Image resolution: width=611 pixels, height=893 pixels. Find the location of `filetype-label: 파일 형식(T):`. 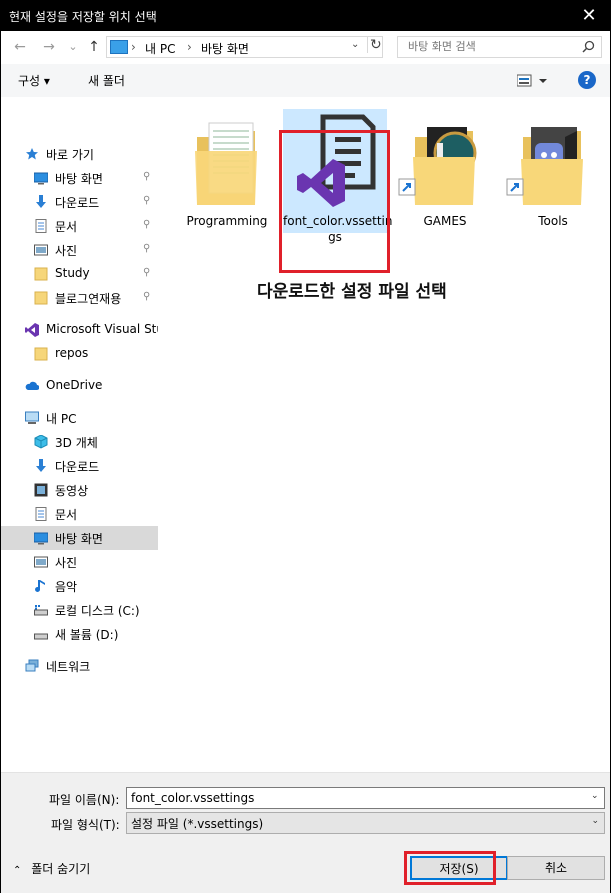

filetype-label: 파일 형식(T): is located at coordinates (85, 825).